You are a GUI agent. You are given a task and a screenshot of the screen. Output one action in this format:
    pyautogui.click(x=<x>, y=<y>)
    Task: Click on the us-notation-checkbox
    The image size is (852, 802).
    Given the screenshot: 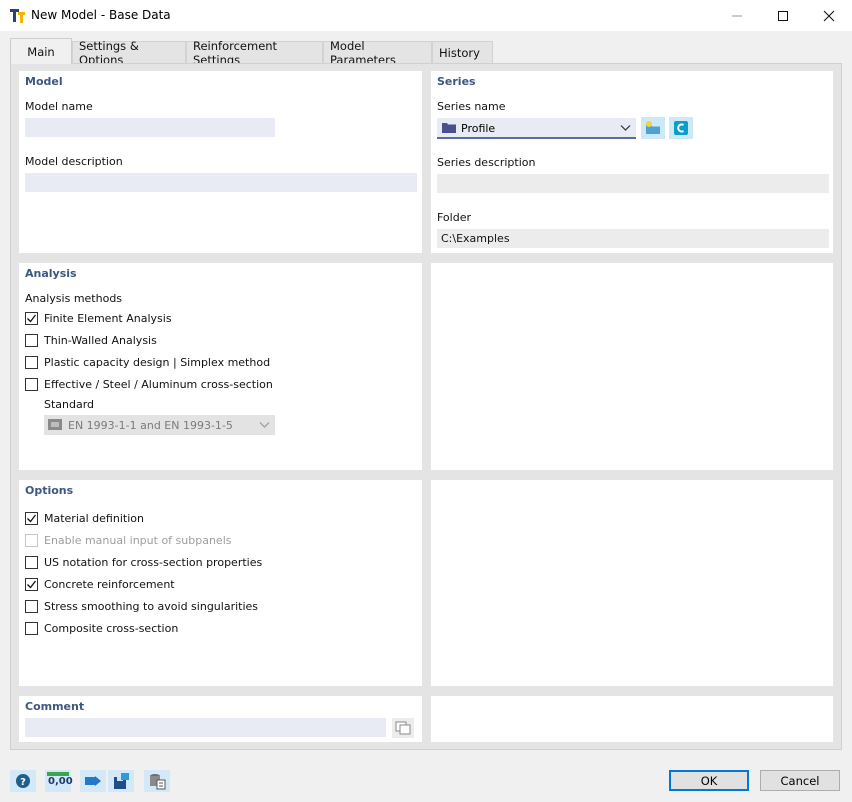 What is the action you would take?
    pyautogui.click(x=31, y=562)
    